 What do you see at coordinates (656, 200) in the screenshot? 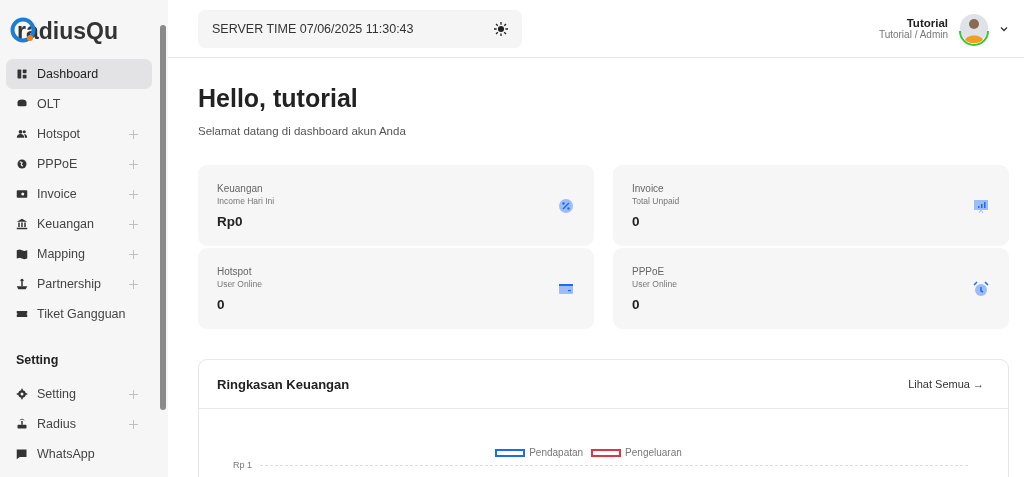
I see `stat-subtitle: Total Unpaid` at bounding box center [656, 200].